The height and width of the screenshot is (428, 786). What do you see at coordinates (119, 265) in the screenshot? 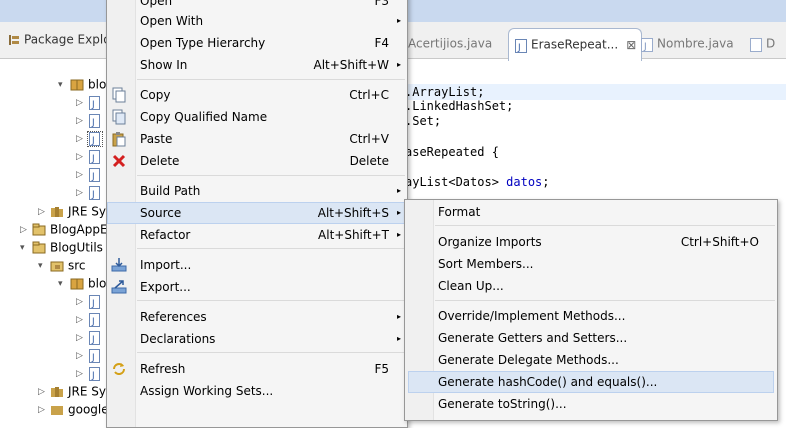
I see `import-icon` at bounding box center [119, 265].